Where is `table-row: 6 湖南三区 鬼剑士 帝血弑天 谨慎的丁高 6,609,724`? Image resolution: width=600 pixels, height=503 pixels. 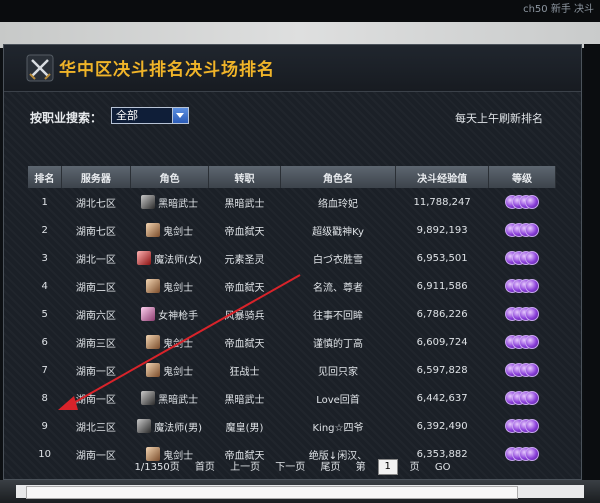
table-row: 6 湖南三区 鬼剑士 帝血弑天 谨慎的丁高 6,609,724 is located at coordinates (292, 342).